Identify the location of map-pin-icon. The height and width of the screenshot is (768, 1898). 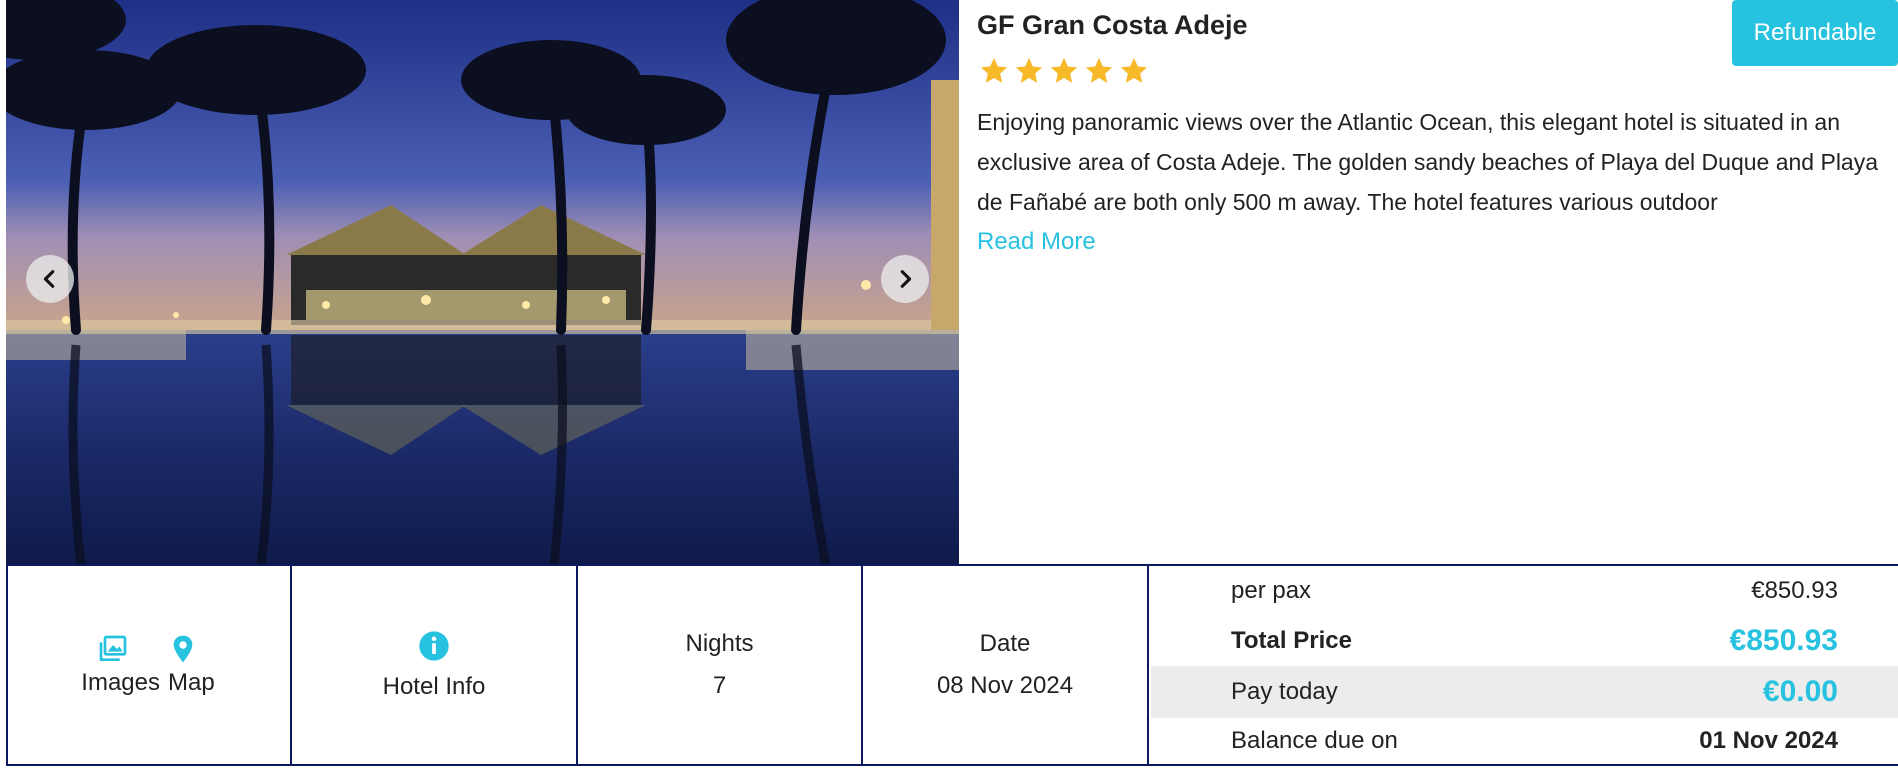
(183, 649).